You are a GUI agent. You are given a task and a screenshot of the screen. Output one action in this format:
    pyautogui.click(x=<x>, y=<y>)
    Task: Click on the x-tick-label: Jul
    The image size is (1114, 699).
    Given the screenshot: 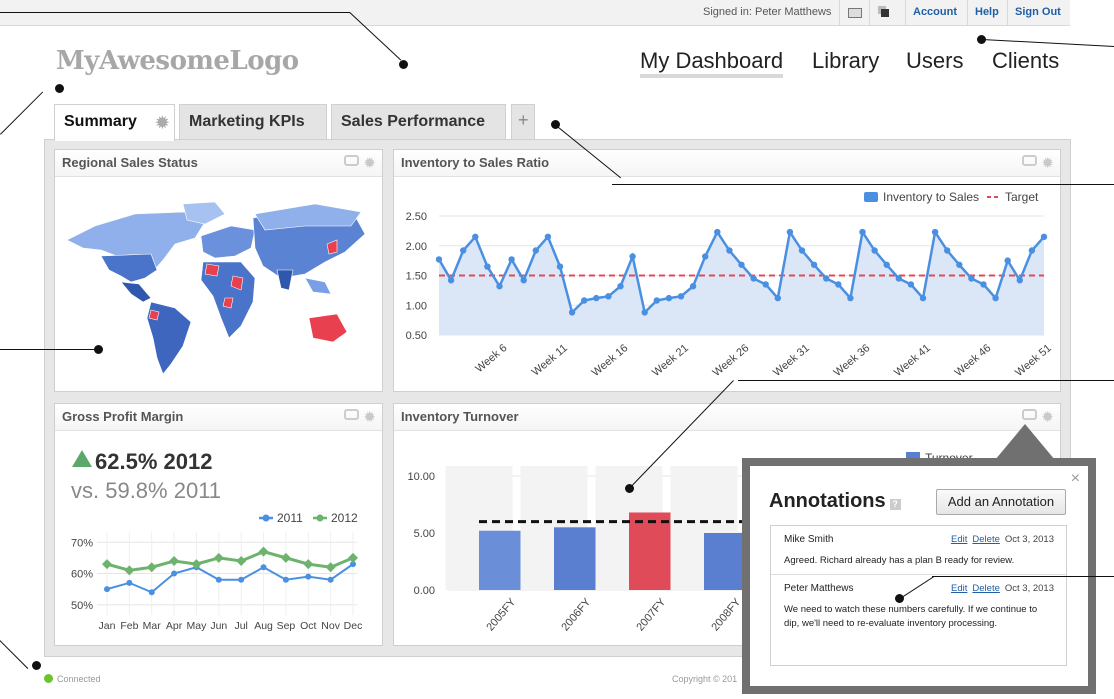 What is the action you would take?
    pyautogui.click(x=240, y=626)
    